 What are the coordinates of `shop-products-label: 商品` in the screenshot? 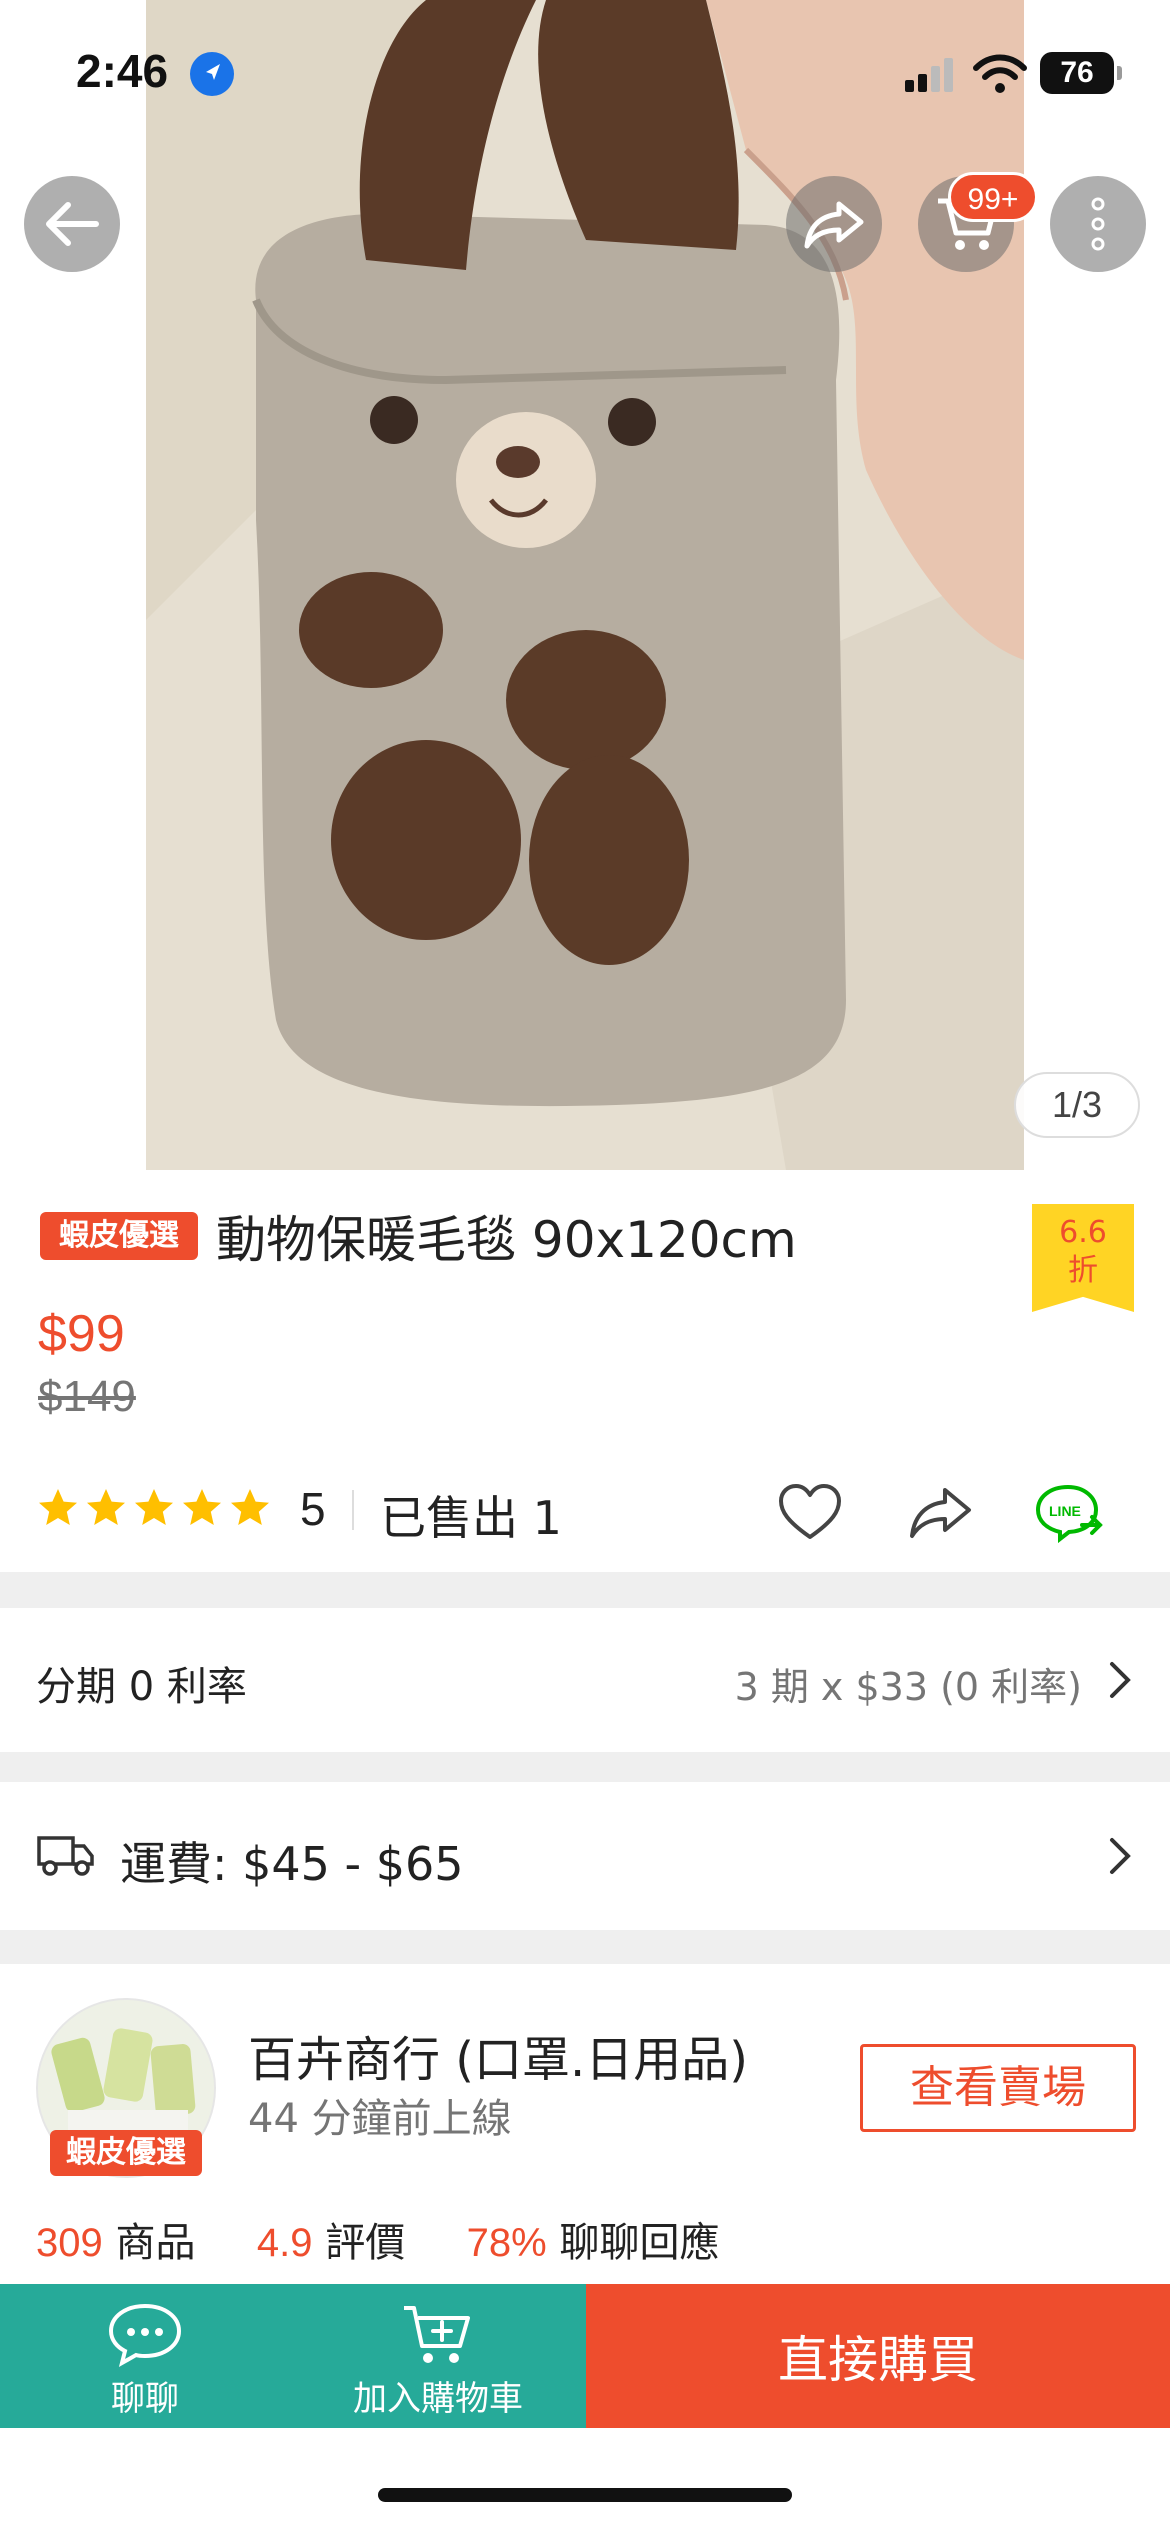 It's located at (155, 2243).